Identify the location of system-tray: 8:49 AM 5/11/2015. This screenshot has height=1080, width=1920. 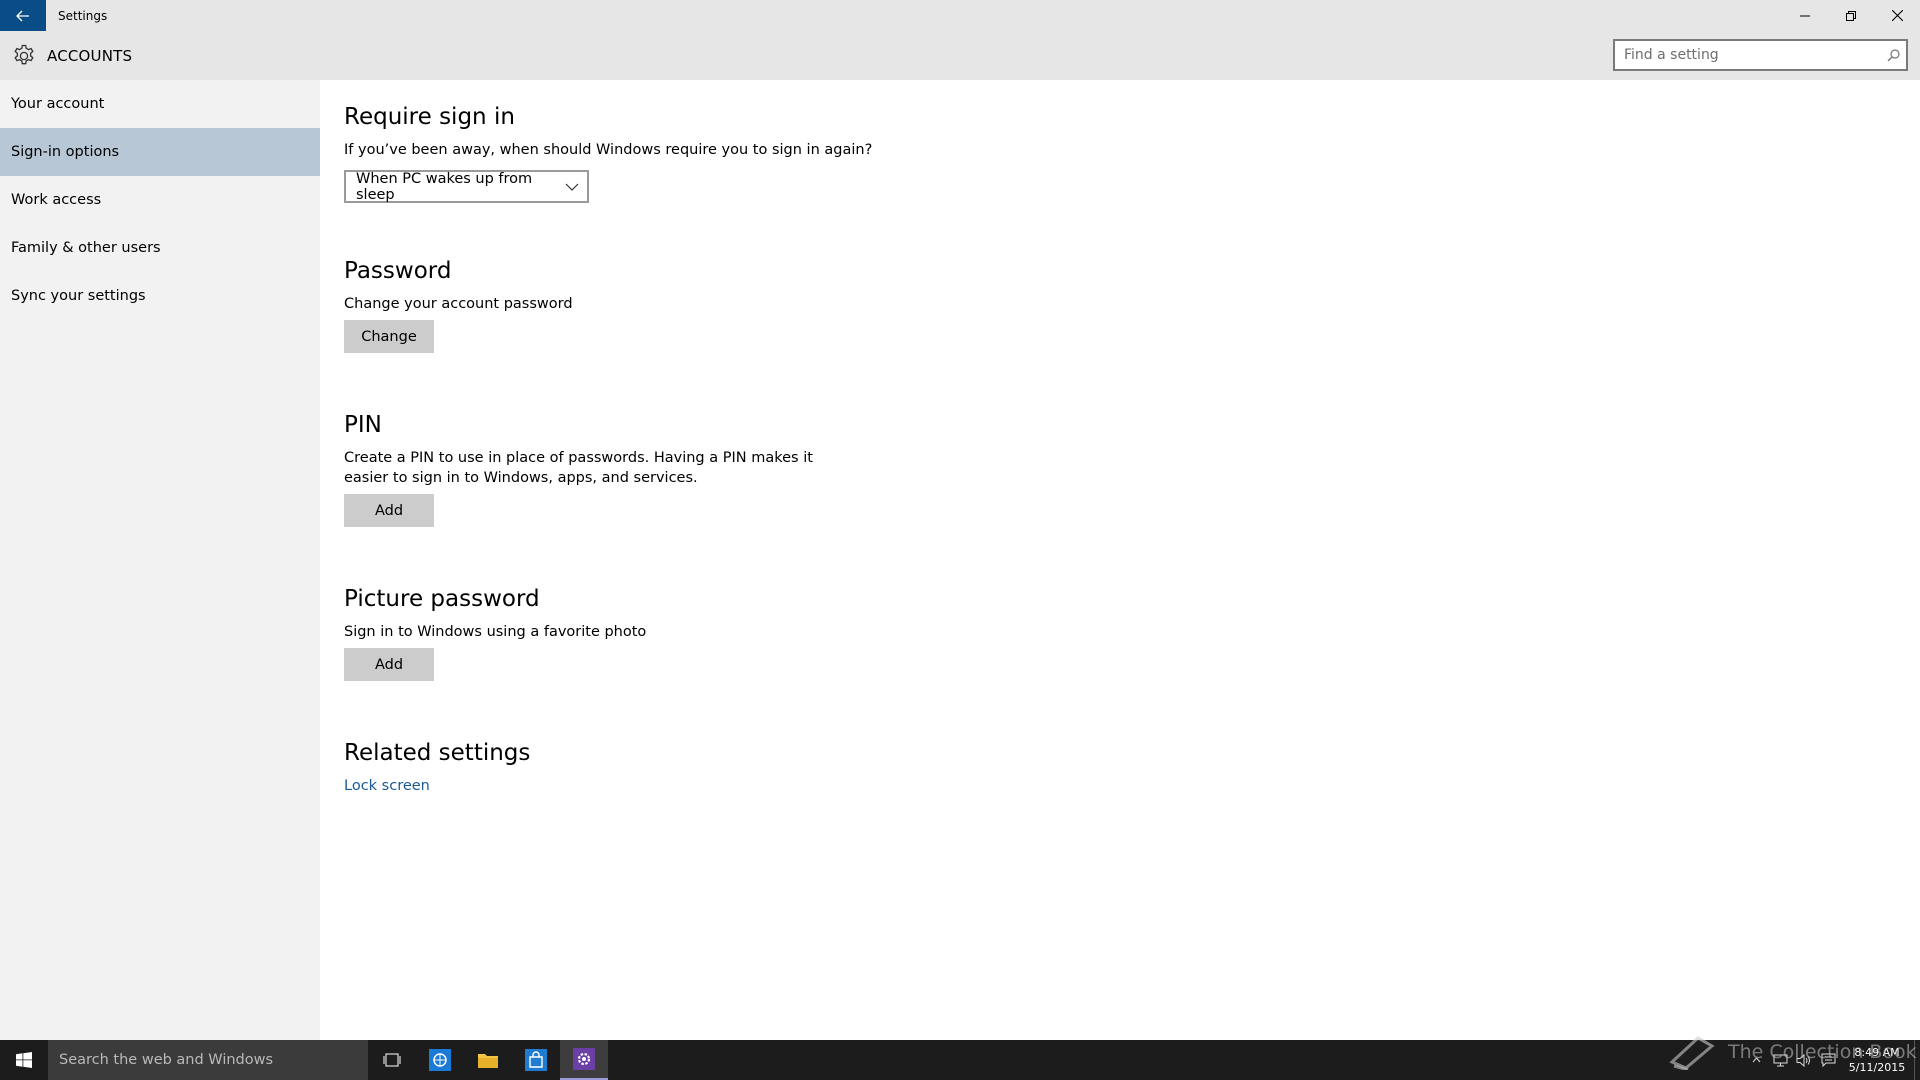
(1832, 1060).